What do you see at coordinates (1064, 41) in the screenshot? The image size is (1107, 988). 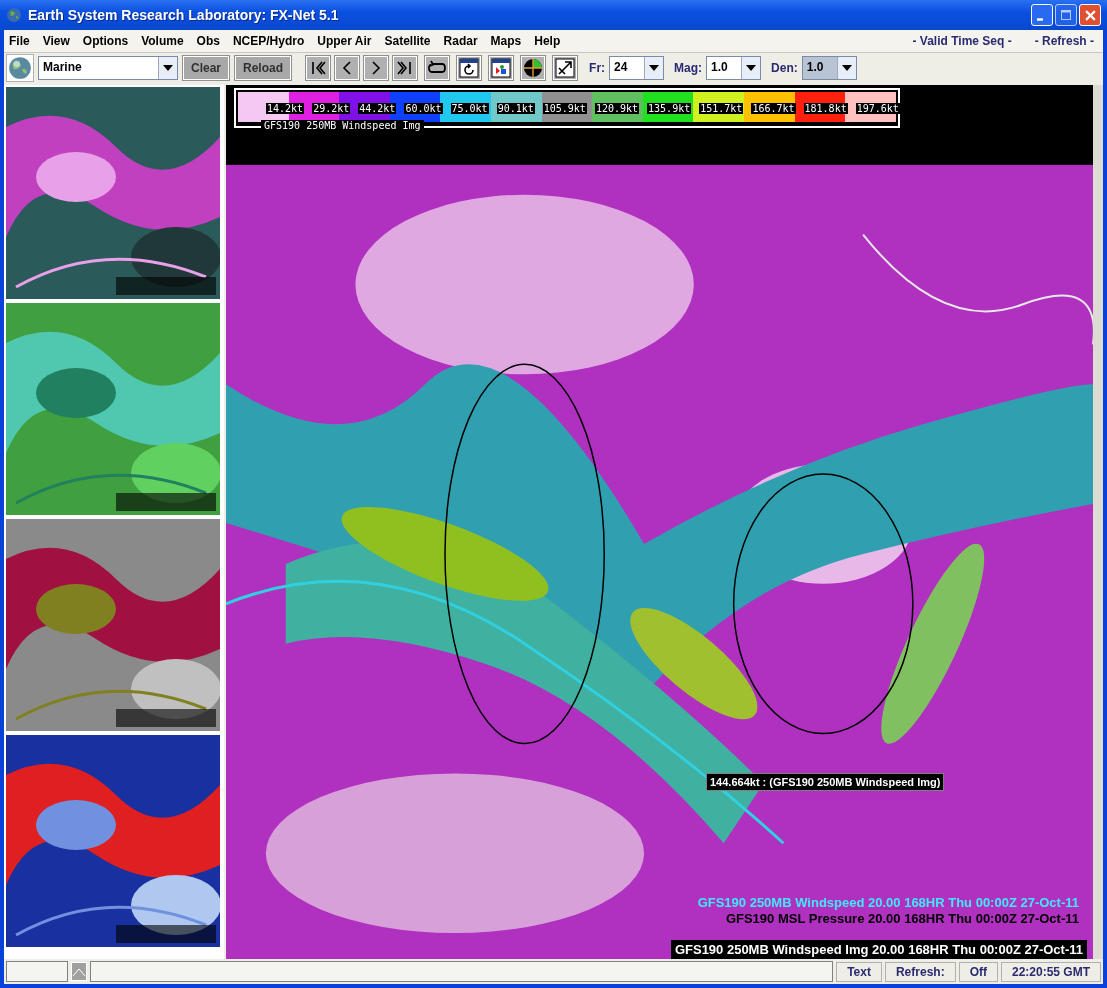 I see `menu-link: - Refresh -` at bounding box center [1064, 41].